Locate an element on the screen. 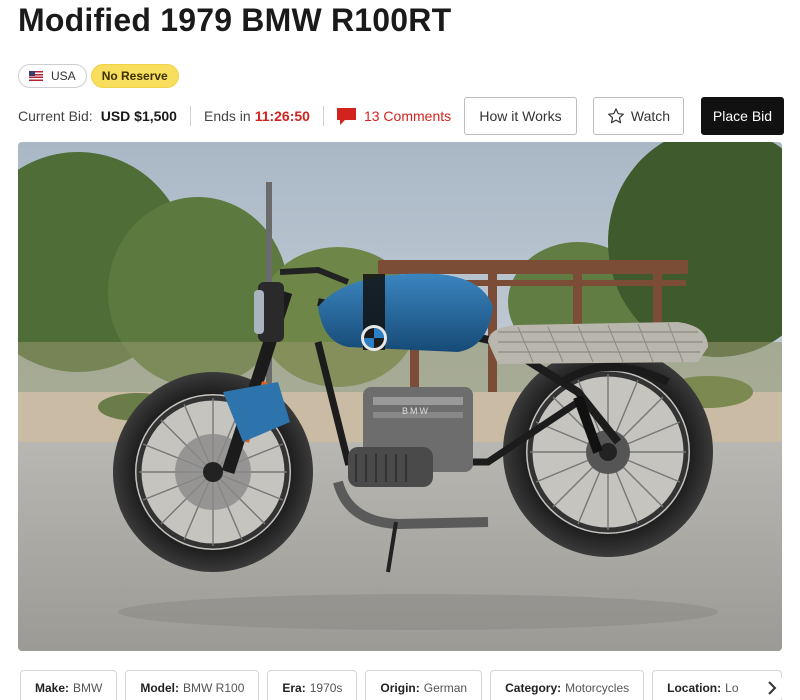 Image resolution: width=800 pixels, height=700 pixels. spec-value: 1970s is located at coordinates (326, 688).